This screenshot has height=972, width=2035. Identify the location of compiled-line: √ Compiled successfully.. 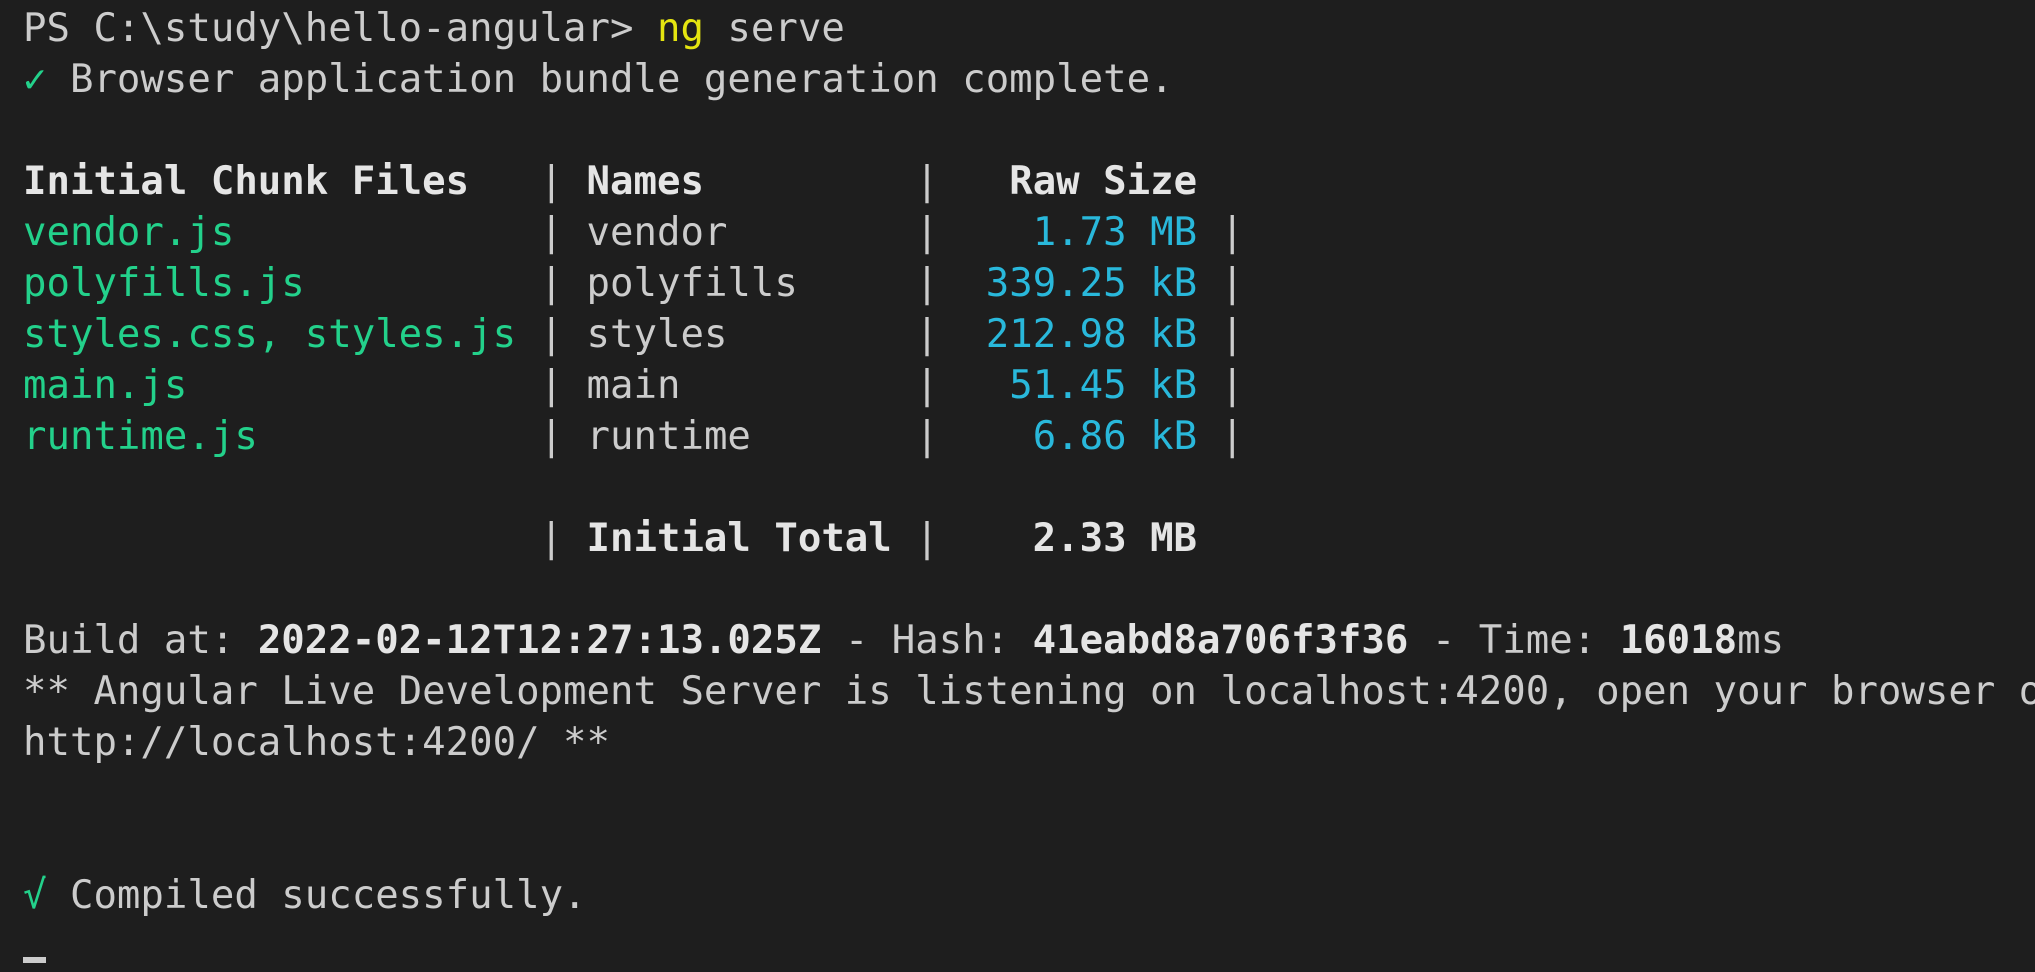
(1029, 895).